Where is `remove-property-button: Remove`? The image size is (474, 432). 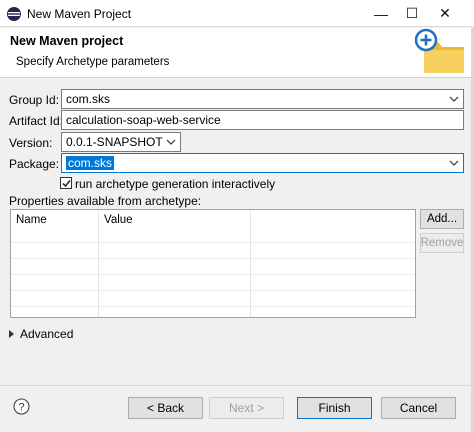
remove-property-button: Remove is located at coordinates (442, 243).